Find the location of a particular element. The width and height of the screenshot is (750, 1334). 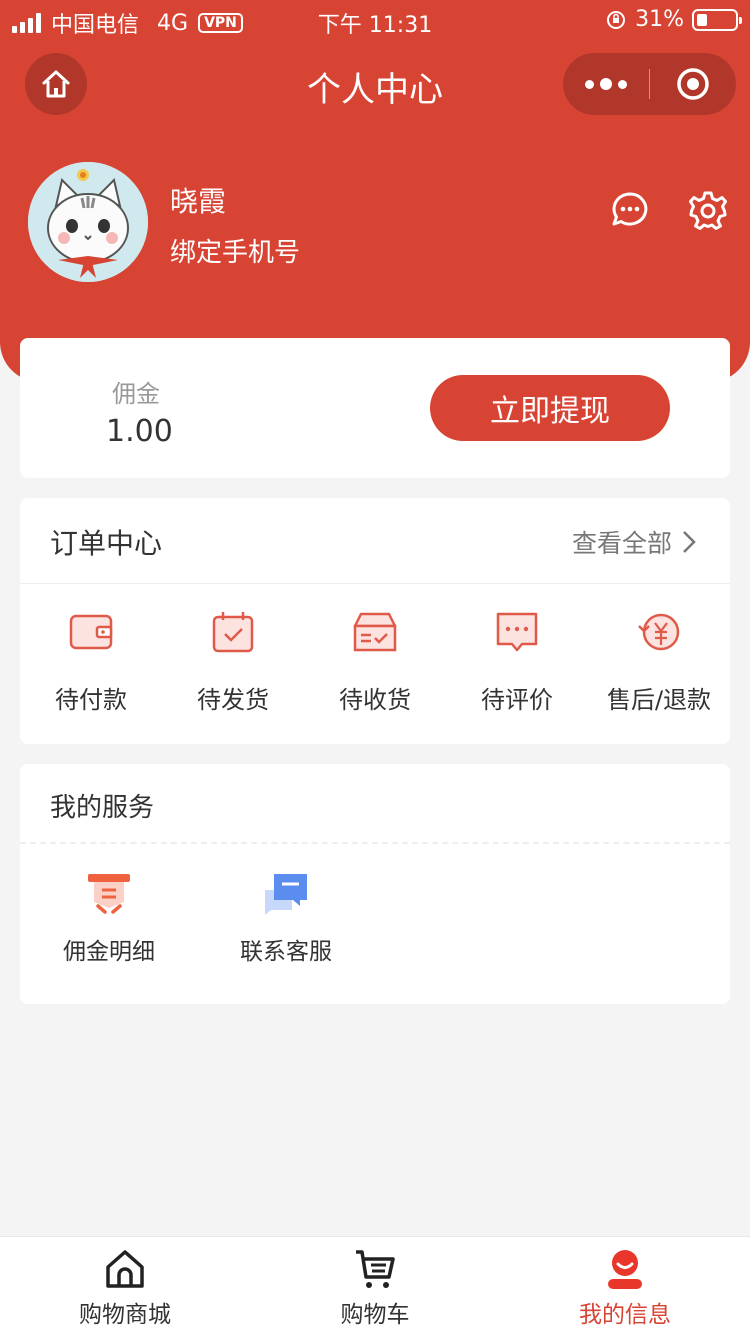

order-item-after-sales: 售后/退款 is located at coordinates (659, 664).